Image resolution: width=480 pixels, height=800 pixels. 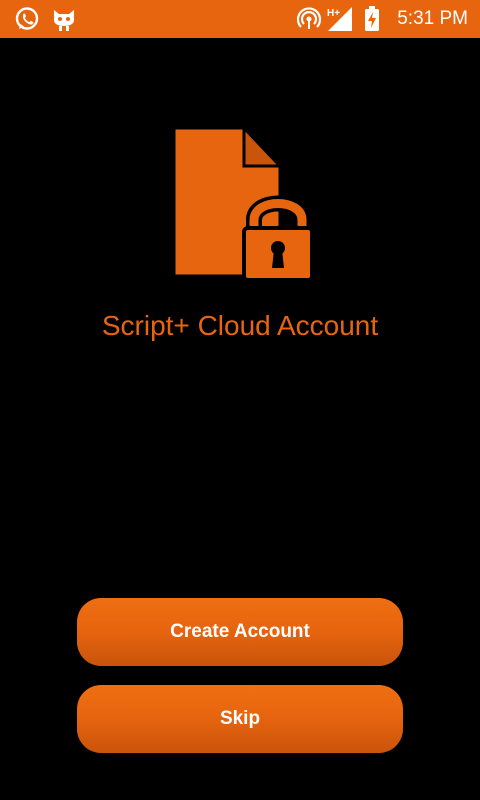 I want to click on create-account-button: Create Account, so click(x=240, y=632).